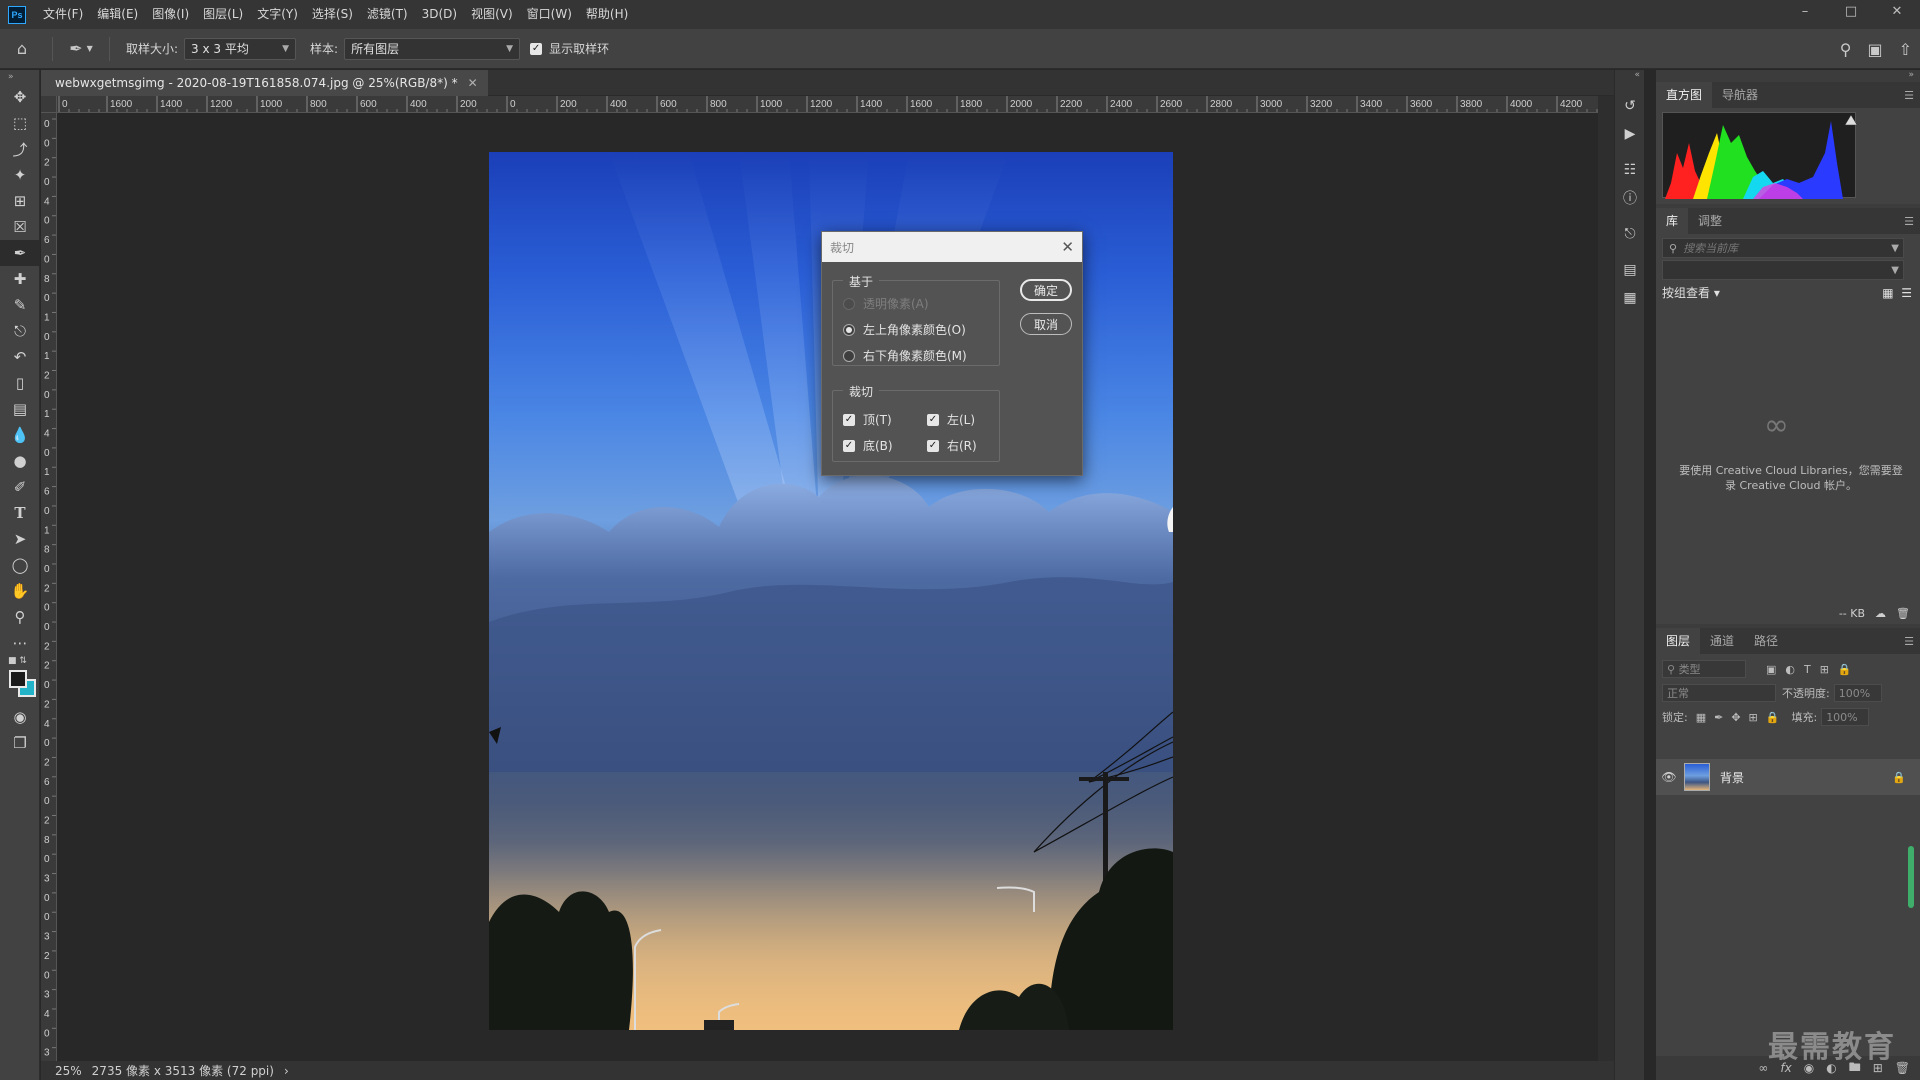  What do you see at coordinates (1719, 693) in the screenshot?
I see `blend-mode-select: 正常` at bounding box center [1719, 693].